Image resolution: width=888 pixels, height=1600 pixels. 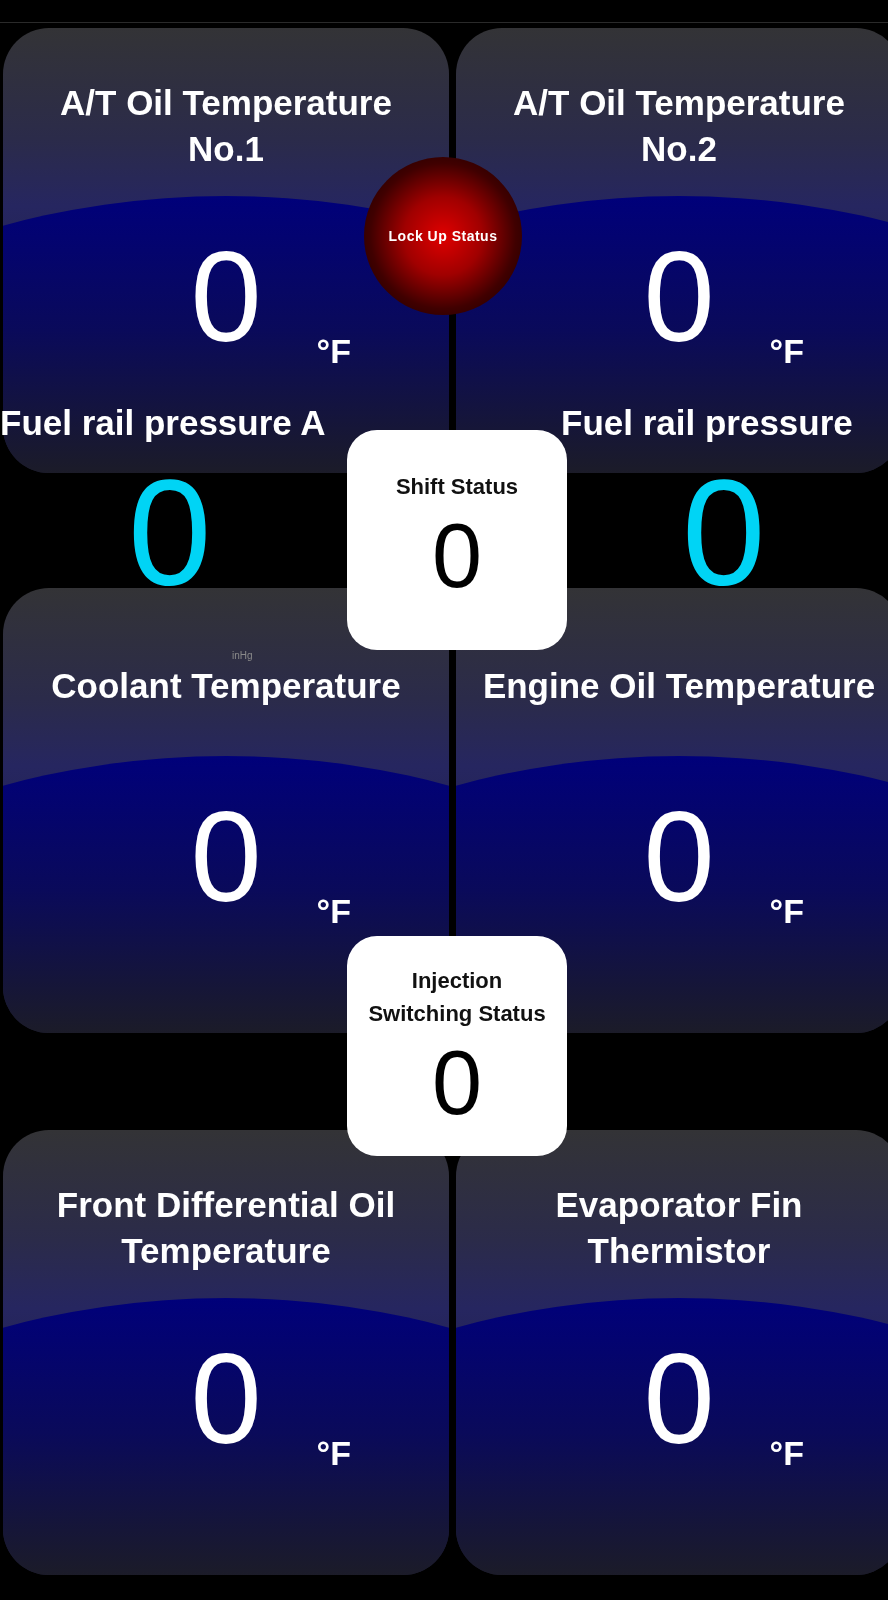 What do you see at coordinates (226, 685) in the screenshot?
I see `gauge-title: Coolant Temperature` at bounding box center [226, 685].